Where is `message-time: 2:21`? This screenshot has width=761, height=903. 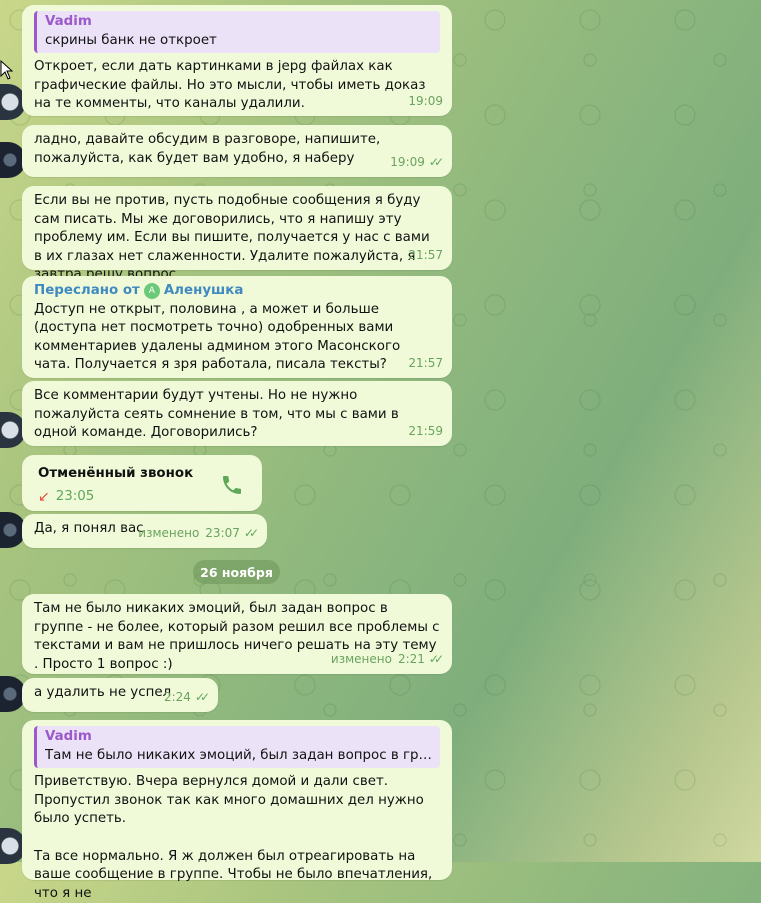
message-time: 2:21 is located at coordinates (411, 659).